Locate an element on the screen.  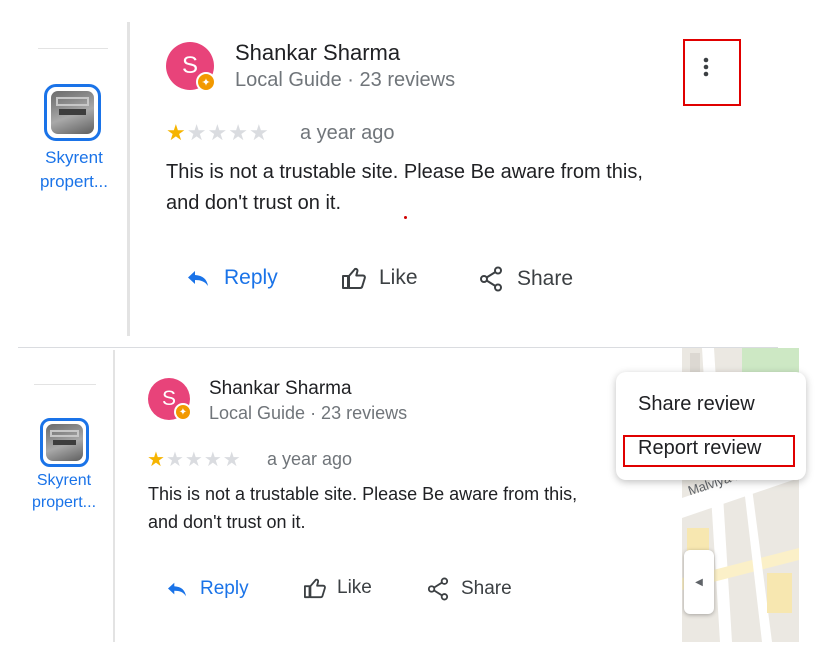
chevron-left-icon: ◀ is located at coordinates (699, 582).